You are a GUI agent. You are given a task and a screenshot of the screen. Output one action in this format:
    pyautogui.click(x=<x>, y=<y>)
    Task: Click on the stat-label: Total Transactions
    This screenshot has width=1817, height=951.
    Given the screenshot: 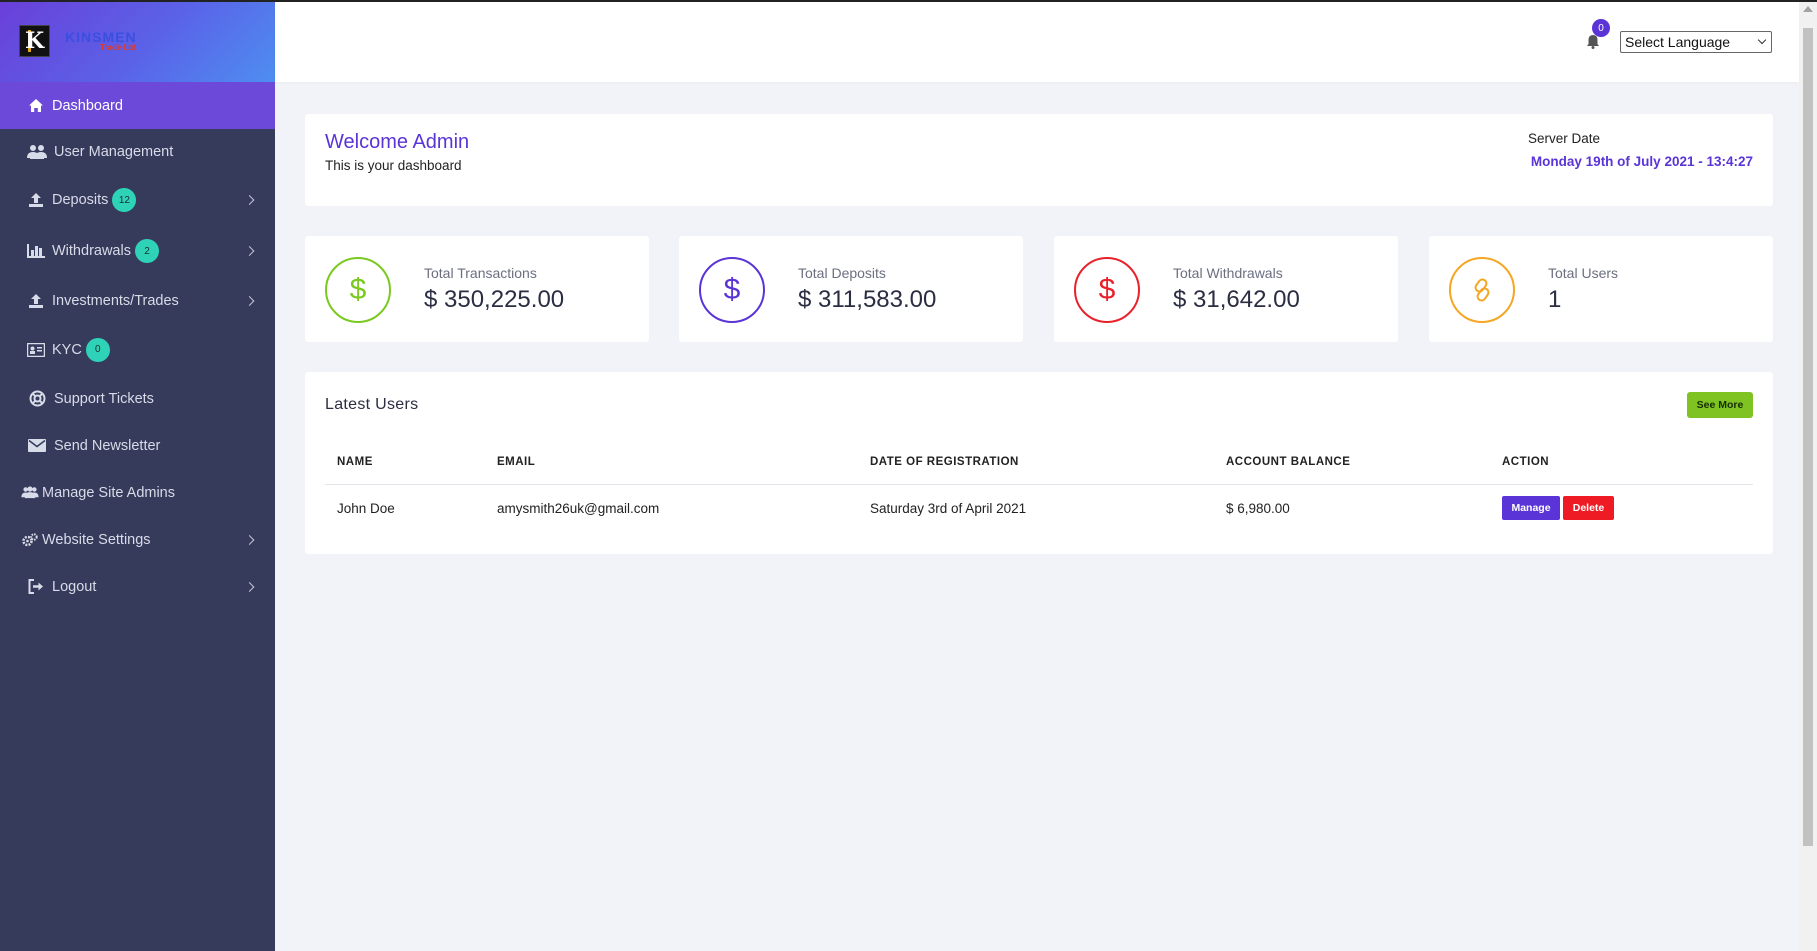 What is the action you would take?
    pyautogui.click(x=480, y=273)
    